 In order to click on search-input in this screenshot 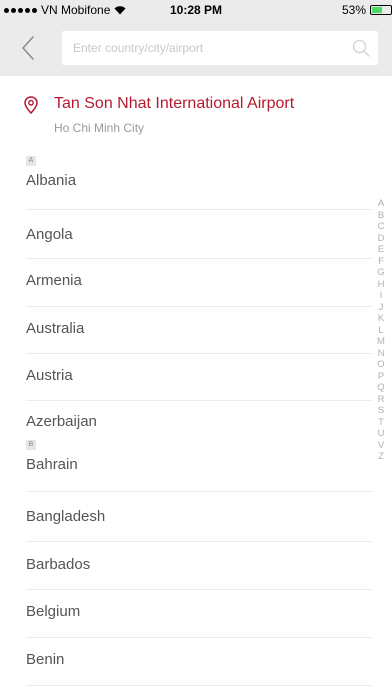, I will do `click(202, 48)`.